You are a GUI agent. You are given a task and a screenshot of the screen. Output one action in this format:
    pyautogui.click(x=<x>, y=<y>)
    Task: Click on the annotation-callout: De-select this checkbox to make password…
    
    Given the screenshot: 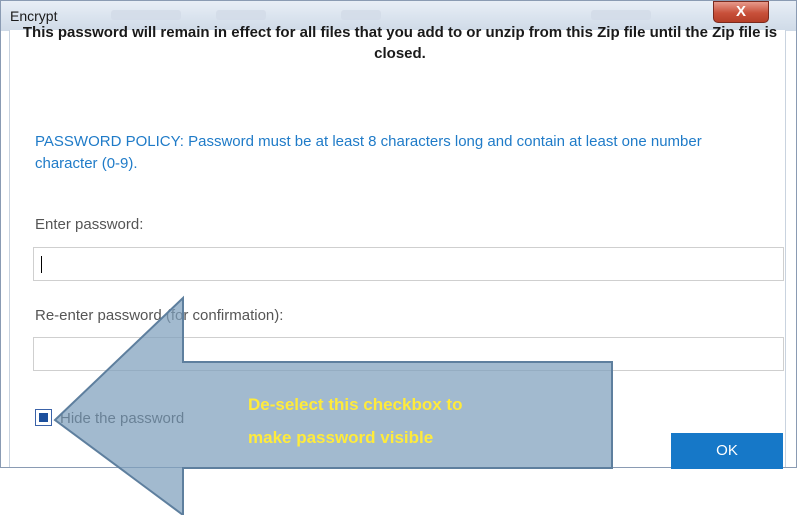 What is the action you would take?
    pyautogui.click(x=413, y=421)
    